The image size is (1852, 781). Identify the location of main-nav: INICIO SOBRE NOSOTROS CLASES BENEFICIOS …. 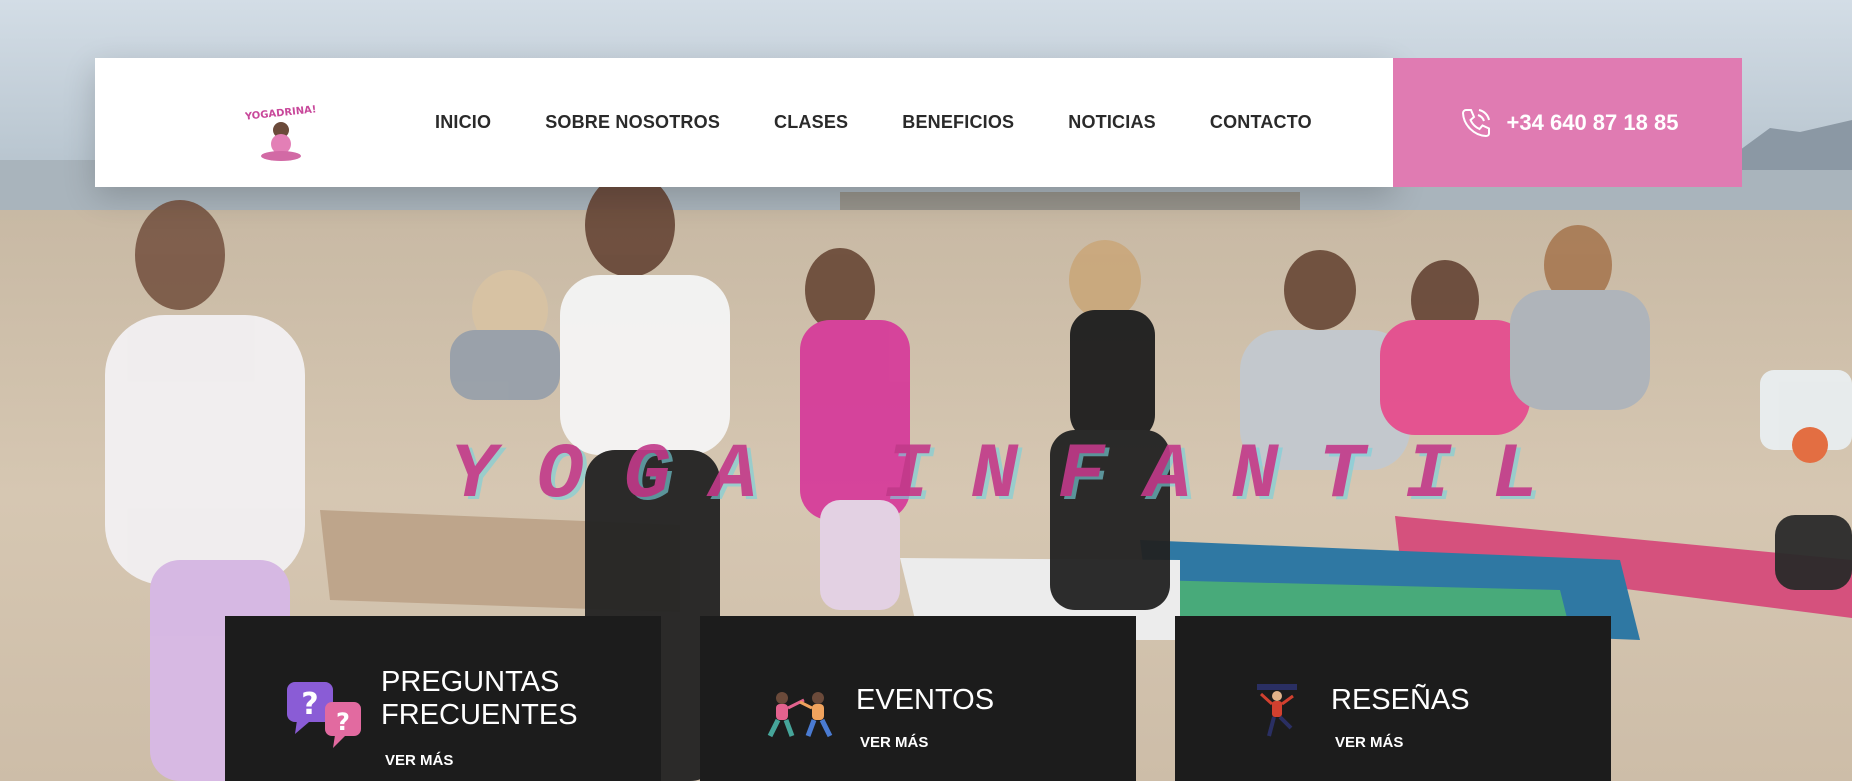
(900, 122).